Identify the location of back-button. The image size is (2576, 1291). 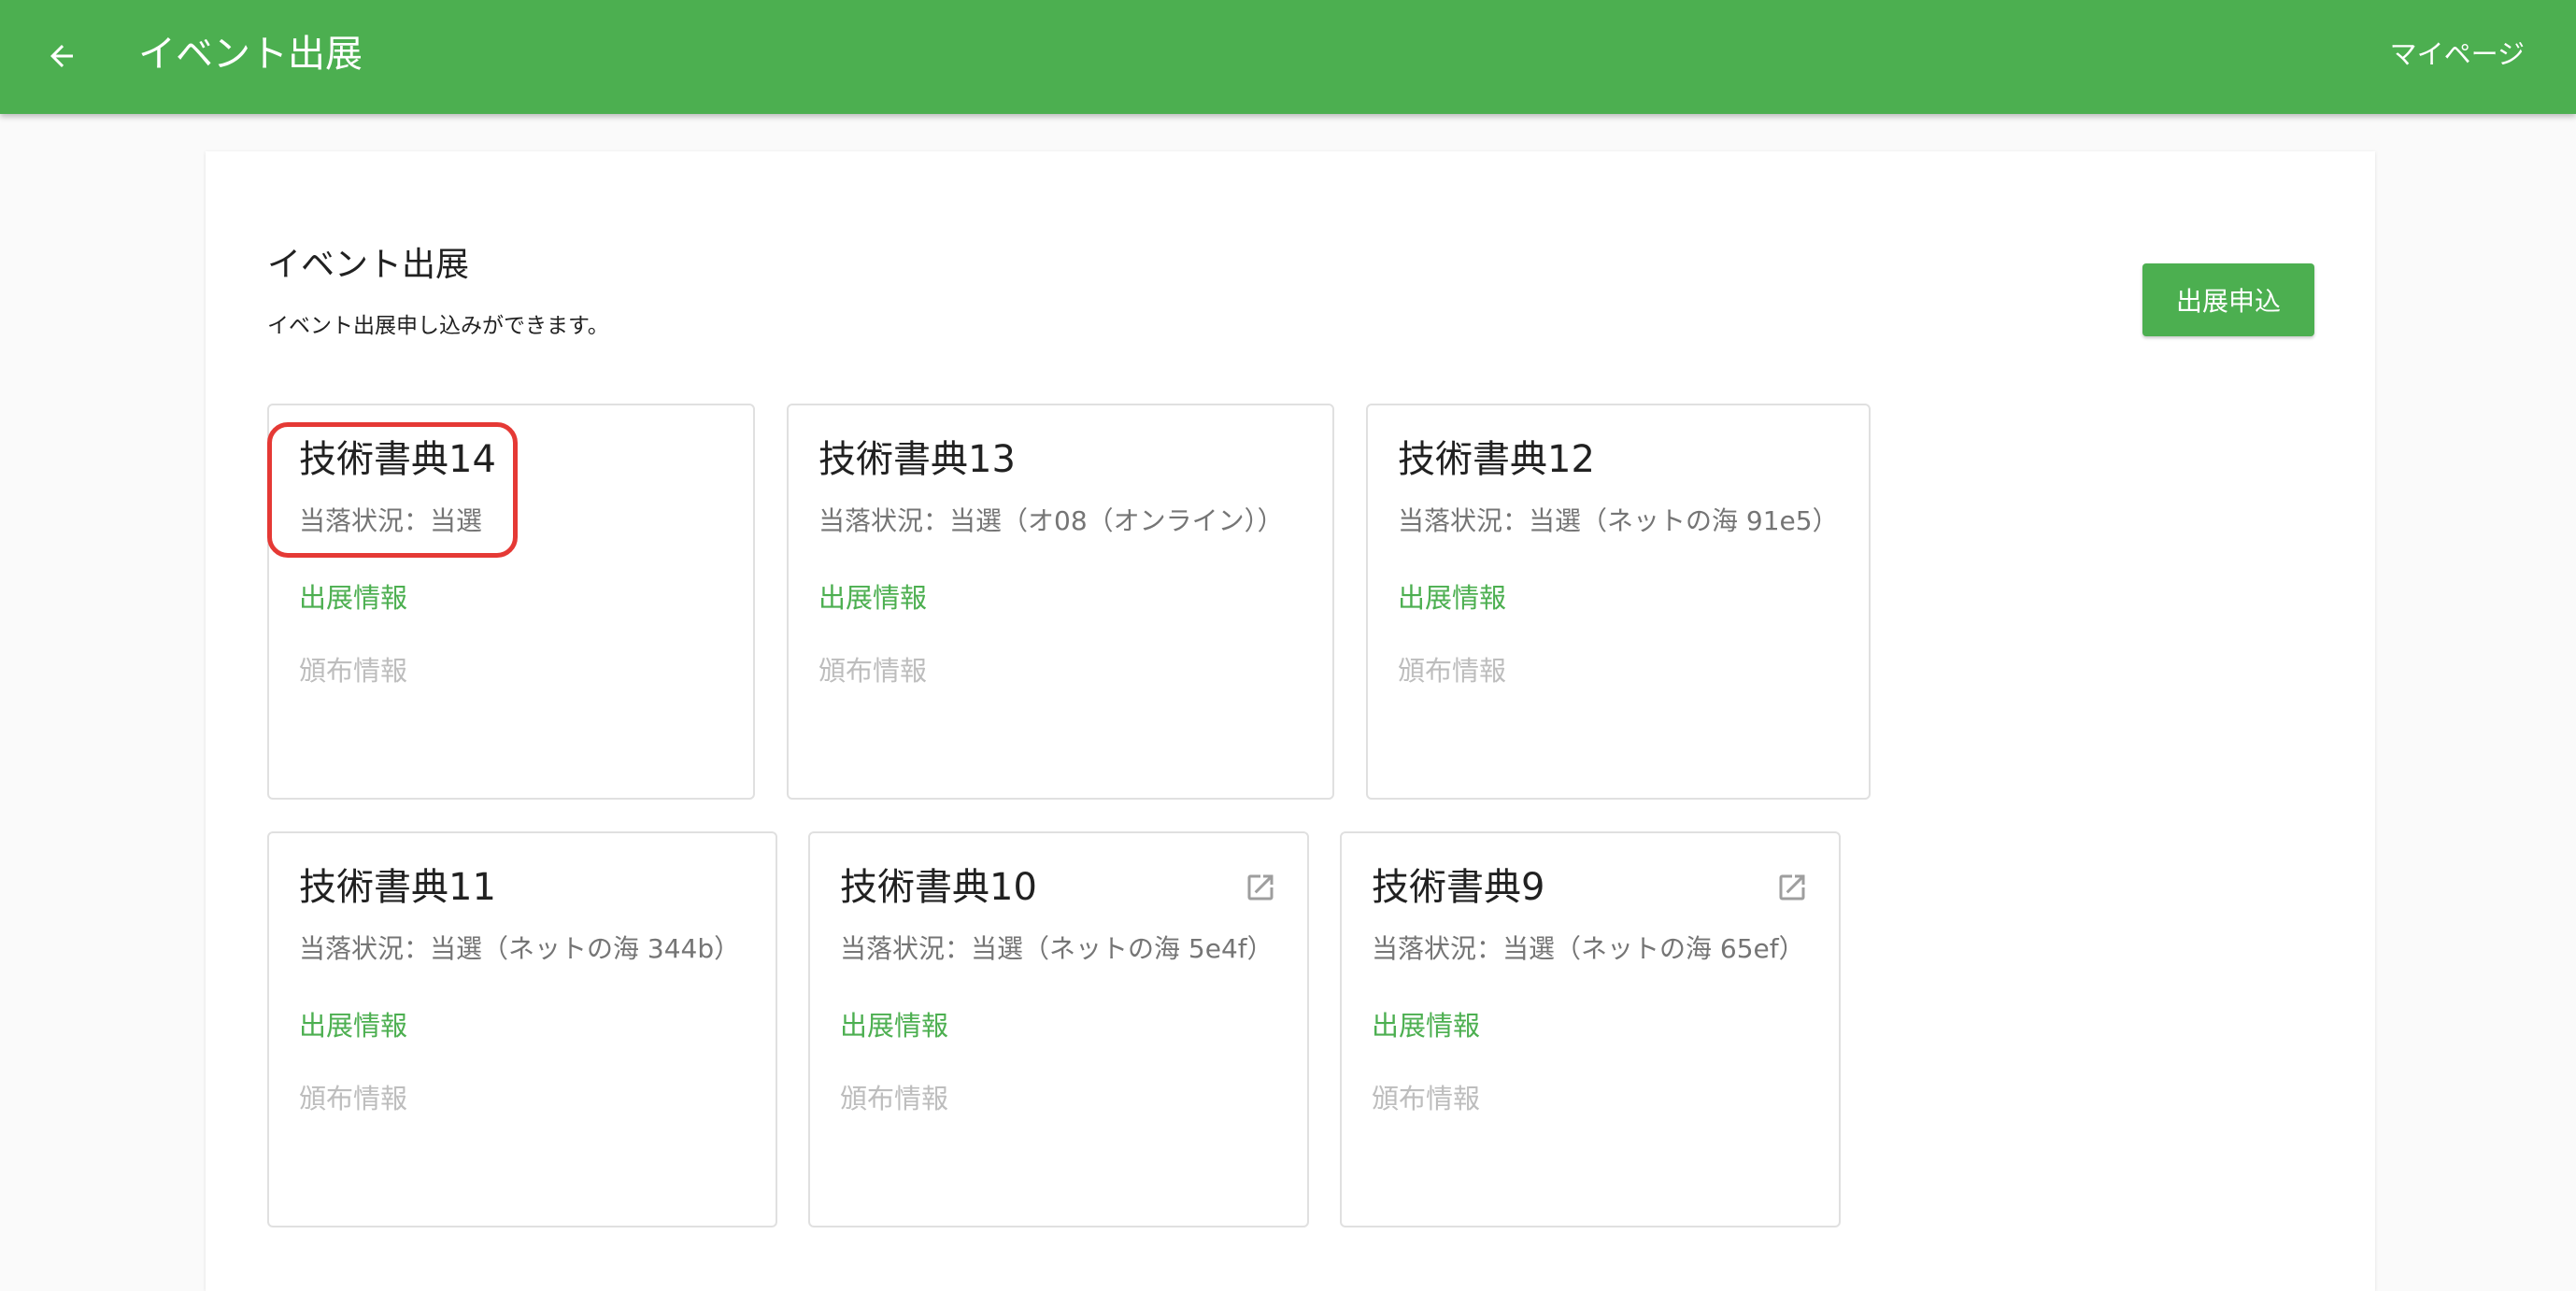
(62, 56).